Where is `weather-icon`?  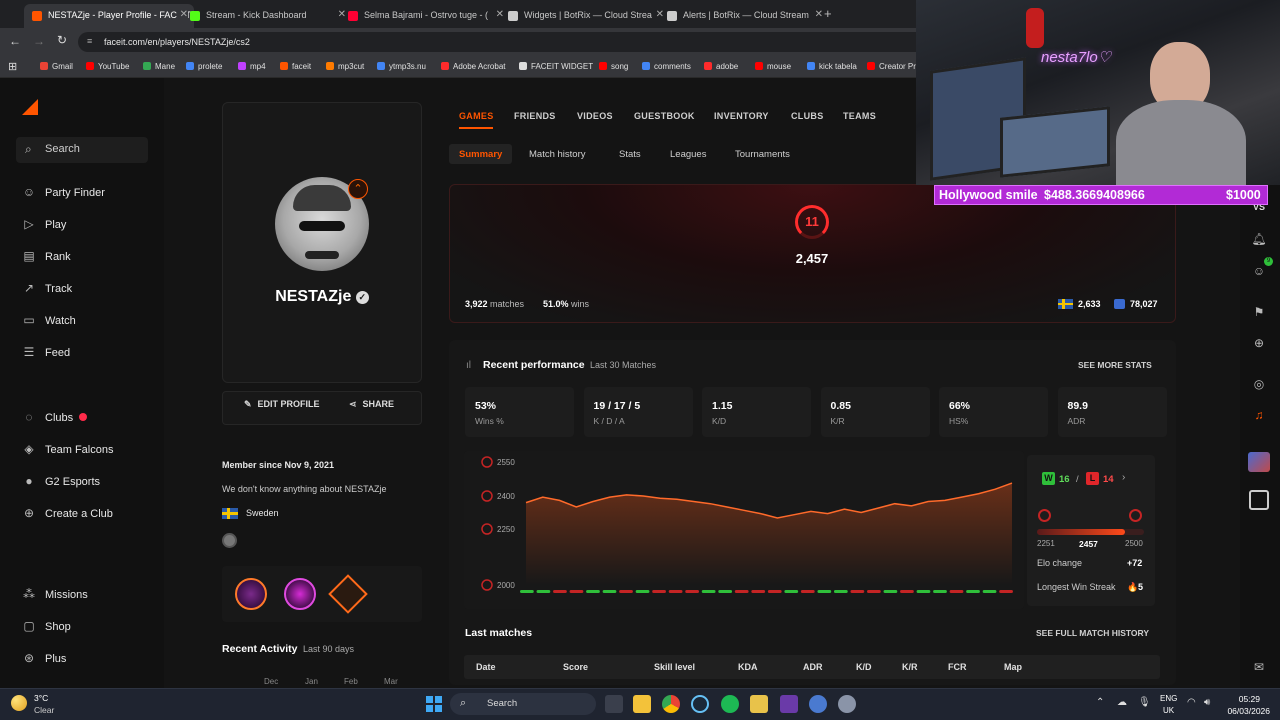 weather-icon is located at coordinates (19, 703).